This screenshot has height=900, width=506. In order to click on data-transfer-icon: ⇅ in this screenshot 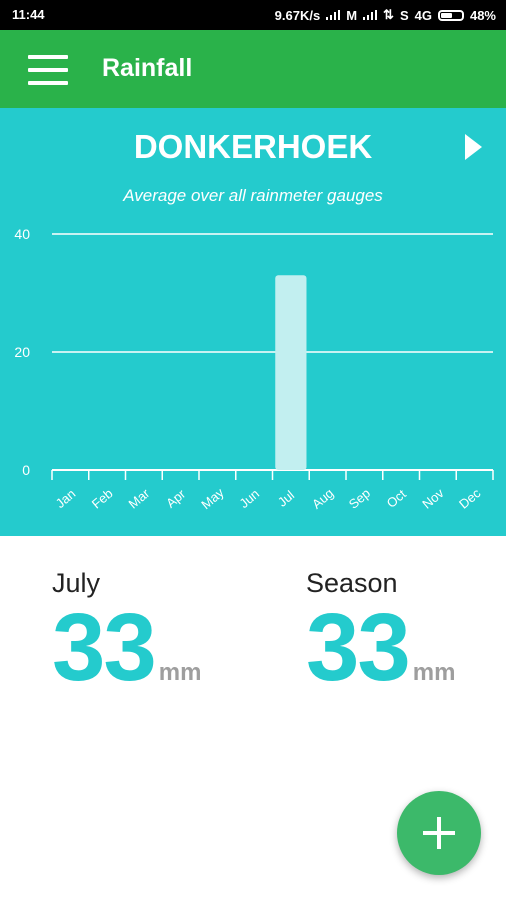, I will do `click(388, 14)`.